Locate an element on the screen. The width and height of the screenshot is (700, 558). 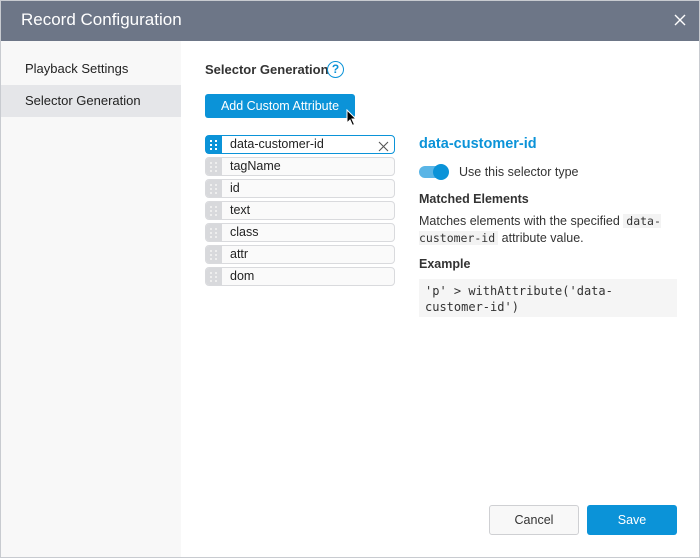
save-button: Save is located at coordinates (632, 520).